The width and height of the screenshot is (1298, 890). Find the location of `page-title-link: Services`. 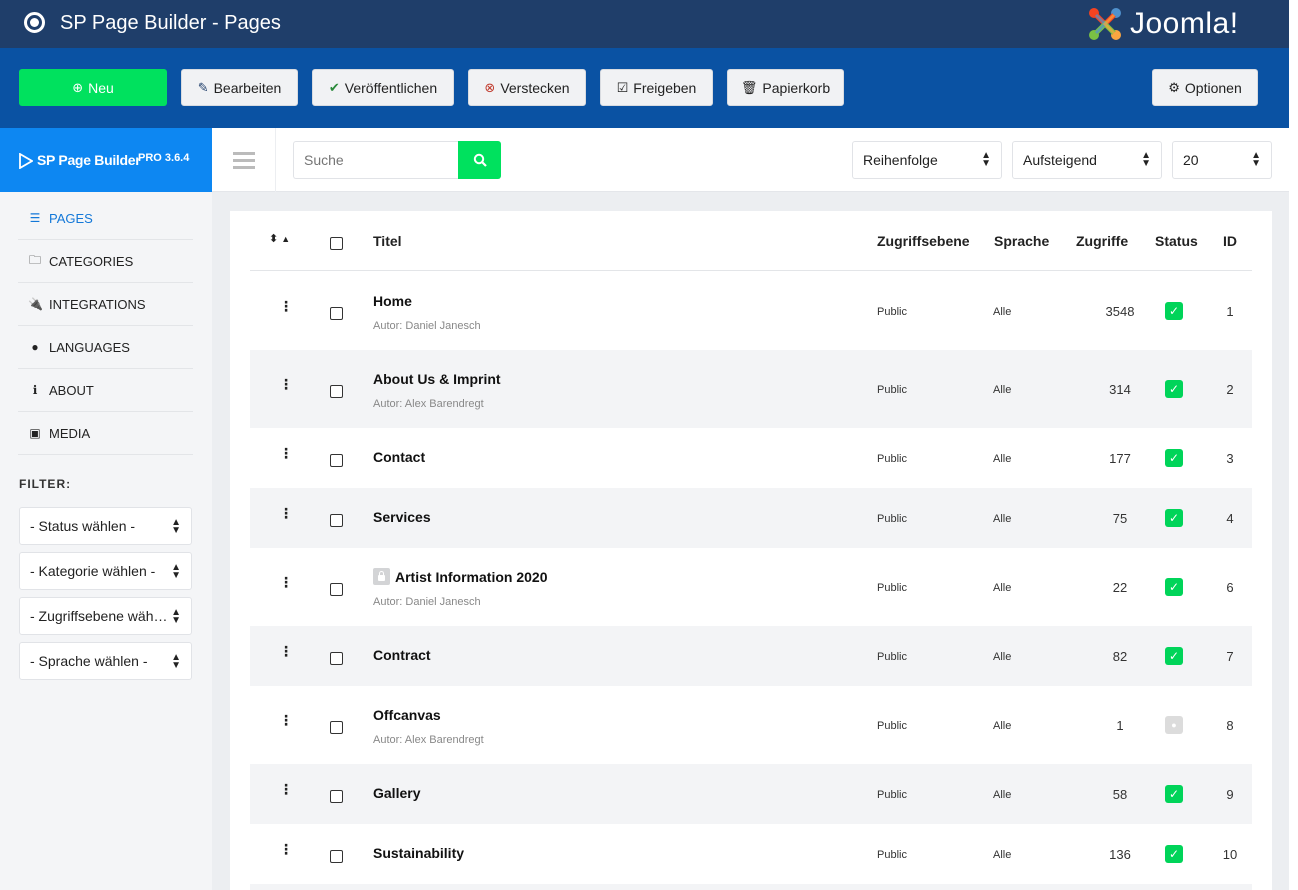

page-title-link: Services is located at coordinates (402, 517).